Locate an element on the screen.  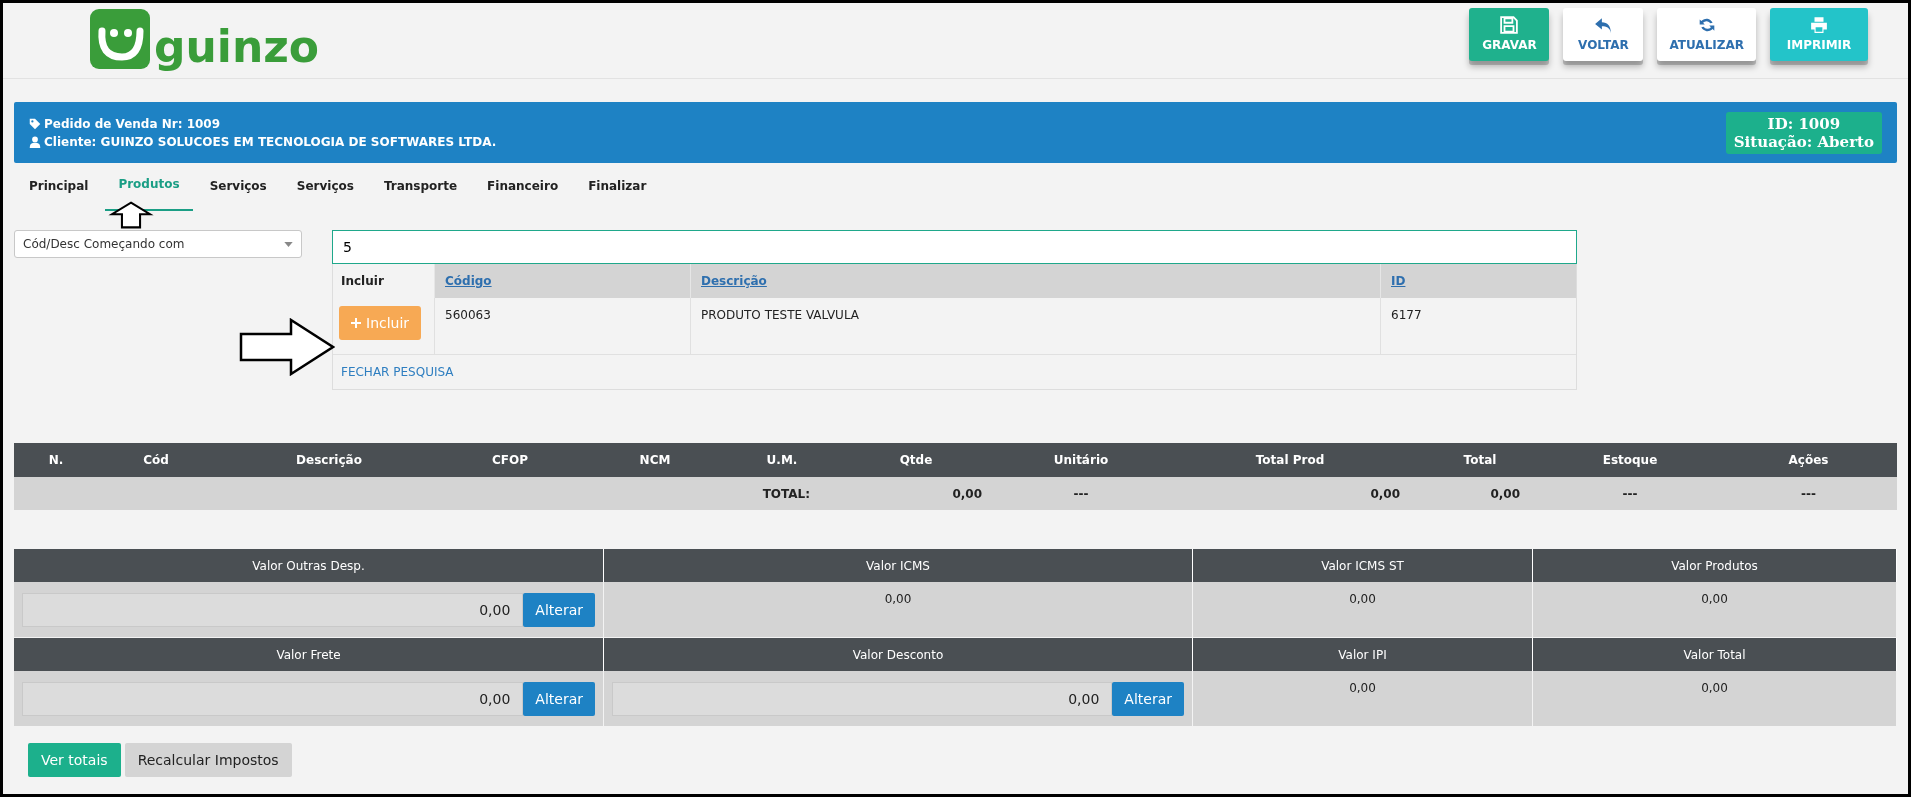
toolbar-button: GRAVAR is located at coordinates (1509, 34).